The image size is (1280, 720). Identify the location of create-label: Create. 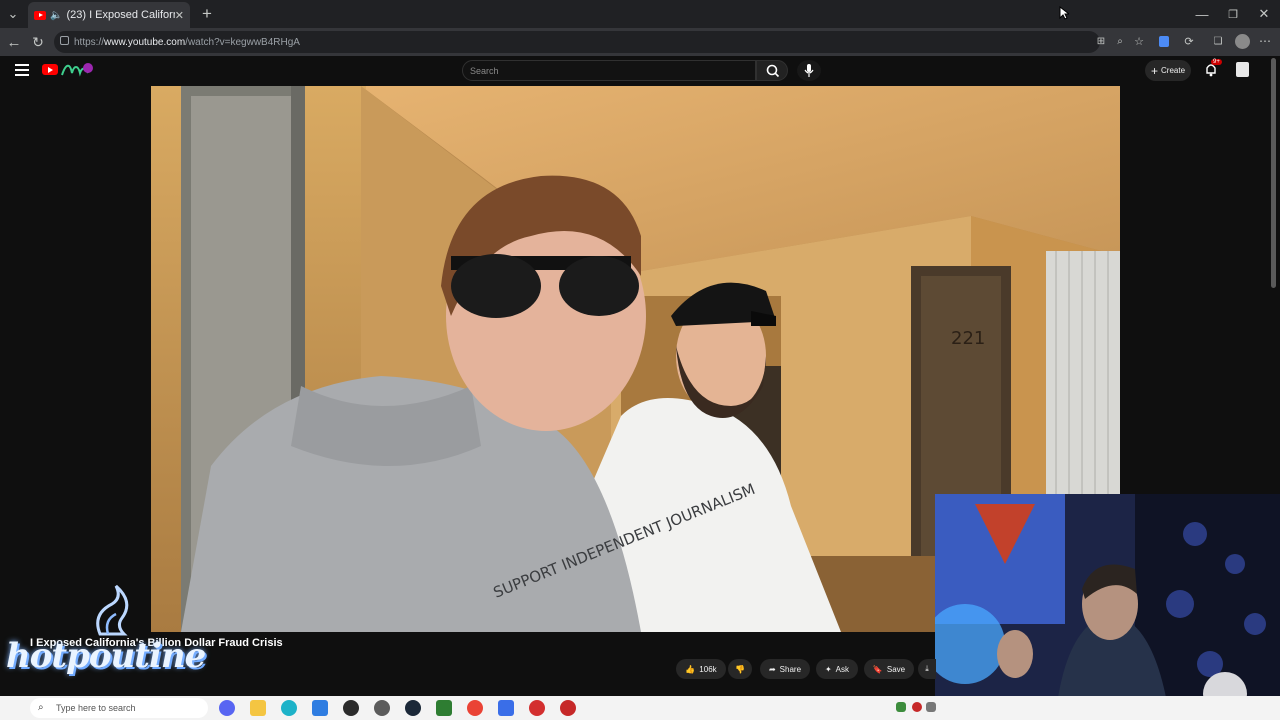
(1173, 70).